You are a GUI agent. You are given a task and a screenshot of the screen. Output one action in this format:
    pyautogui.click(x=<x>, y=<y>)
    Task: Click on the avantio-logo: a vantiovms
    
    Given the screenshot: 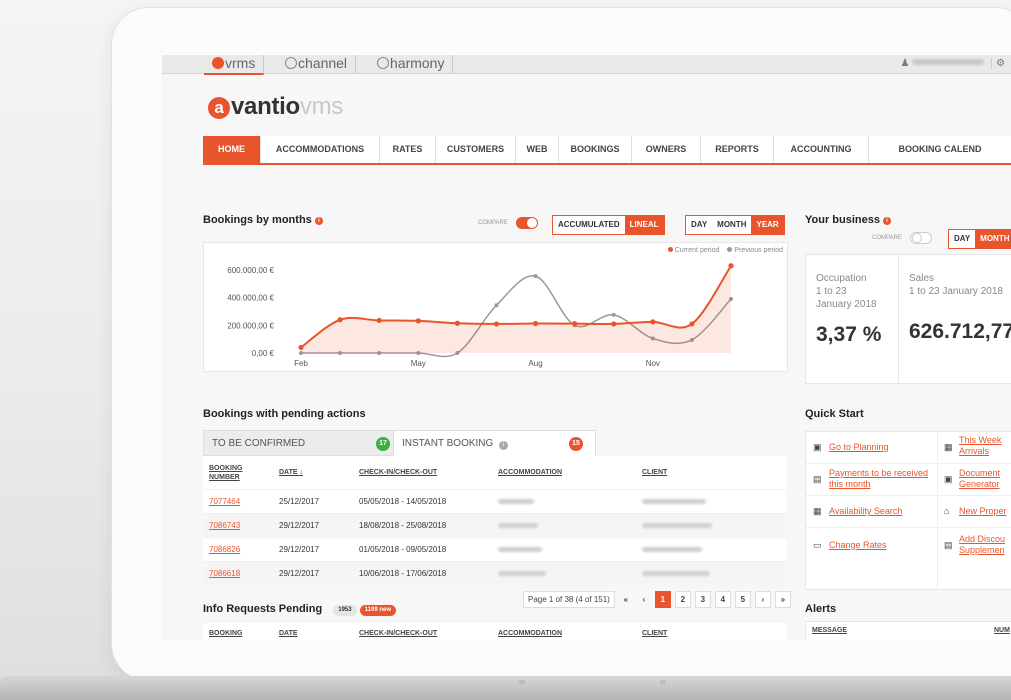 What is the action you would take?
    pyautogui.click(x=275, y=107)
    